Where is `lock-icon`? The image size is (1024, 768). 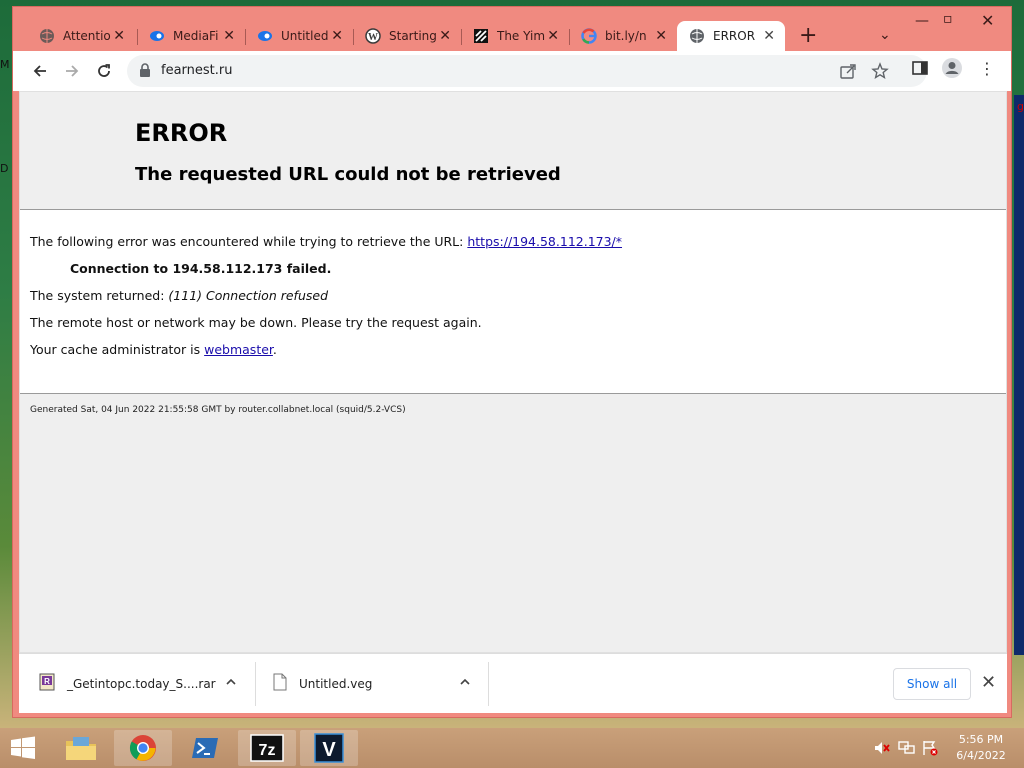 lock-icon is located at coordinates (145, 72).